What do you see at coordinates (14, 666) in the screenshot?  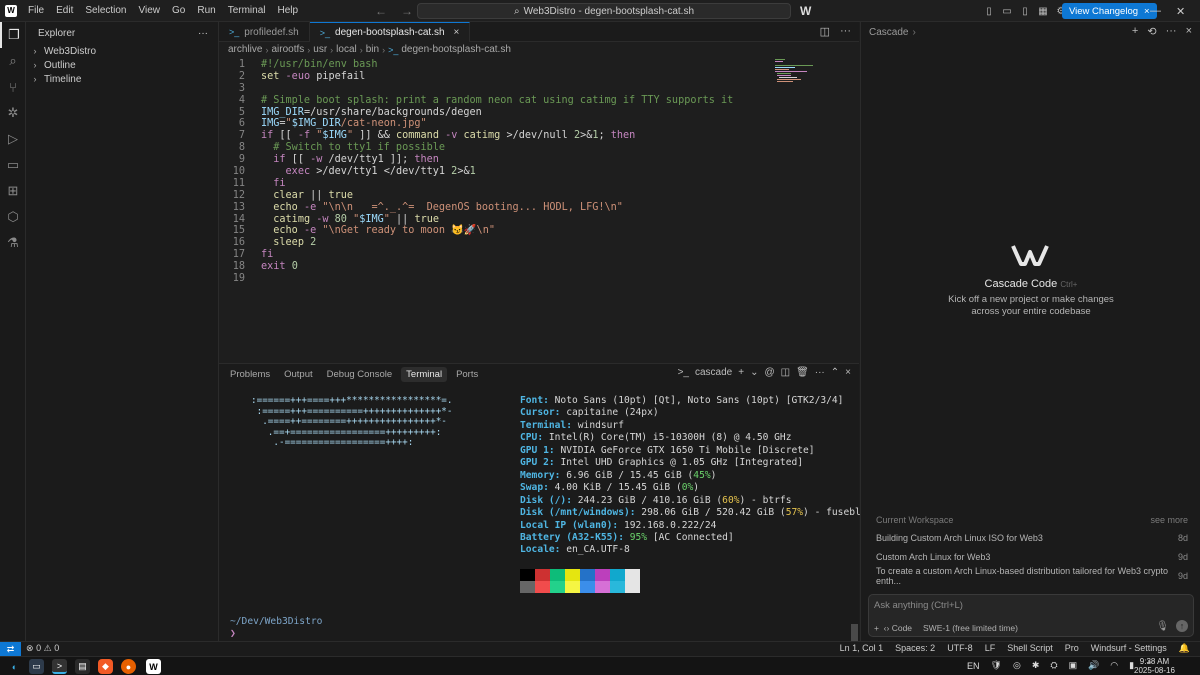 I see `start-menu-icon: ◐` at bounding box center [14, 666].